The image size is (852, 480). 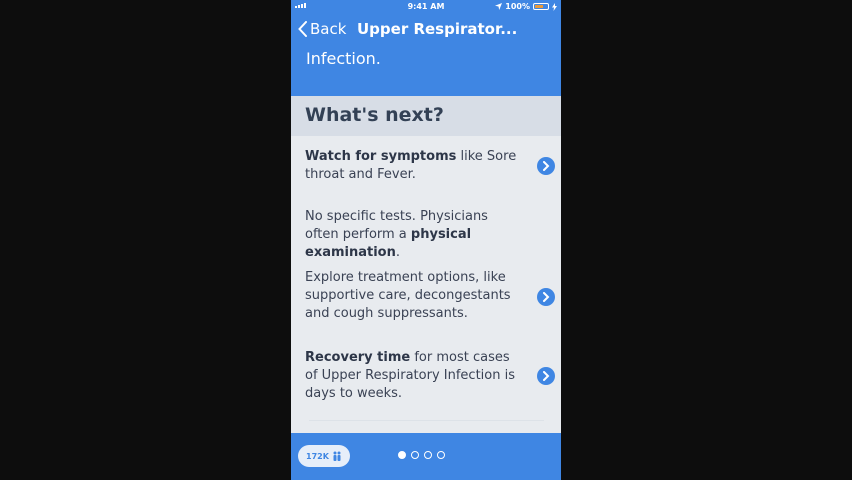 What do you see at coordinates (343, 58) in the screenshot?
I see `header-subtitle: Infection.` at bounding box center [343, 58].